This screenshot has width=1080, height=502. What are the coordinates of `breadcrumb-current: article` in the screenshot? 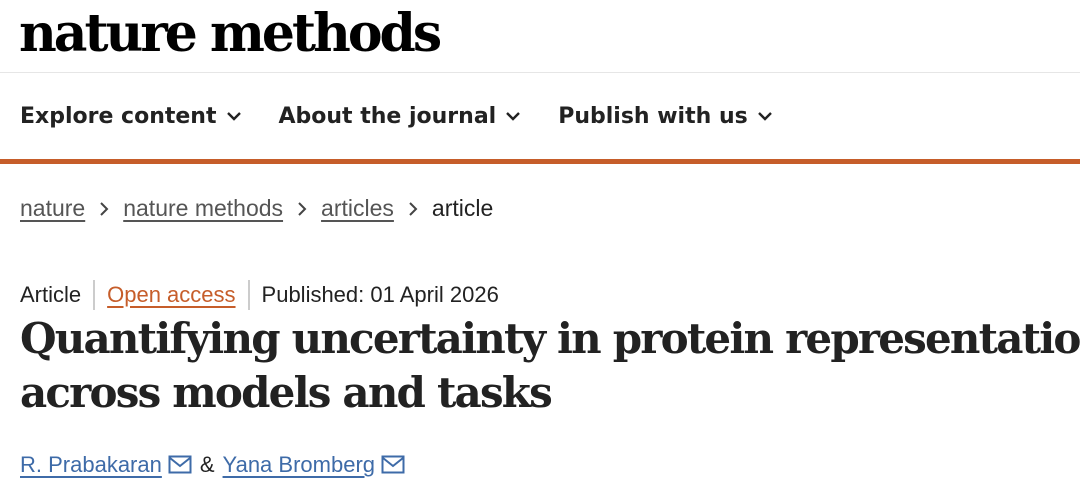 It's located at (462, 208).